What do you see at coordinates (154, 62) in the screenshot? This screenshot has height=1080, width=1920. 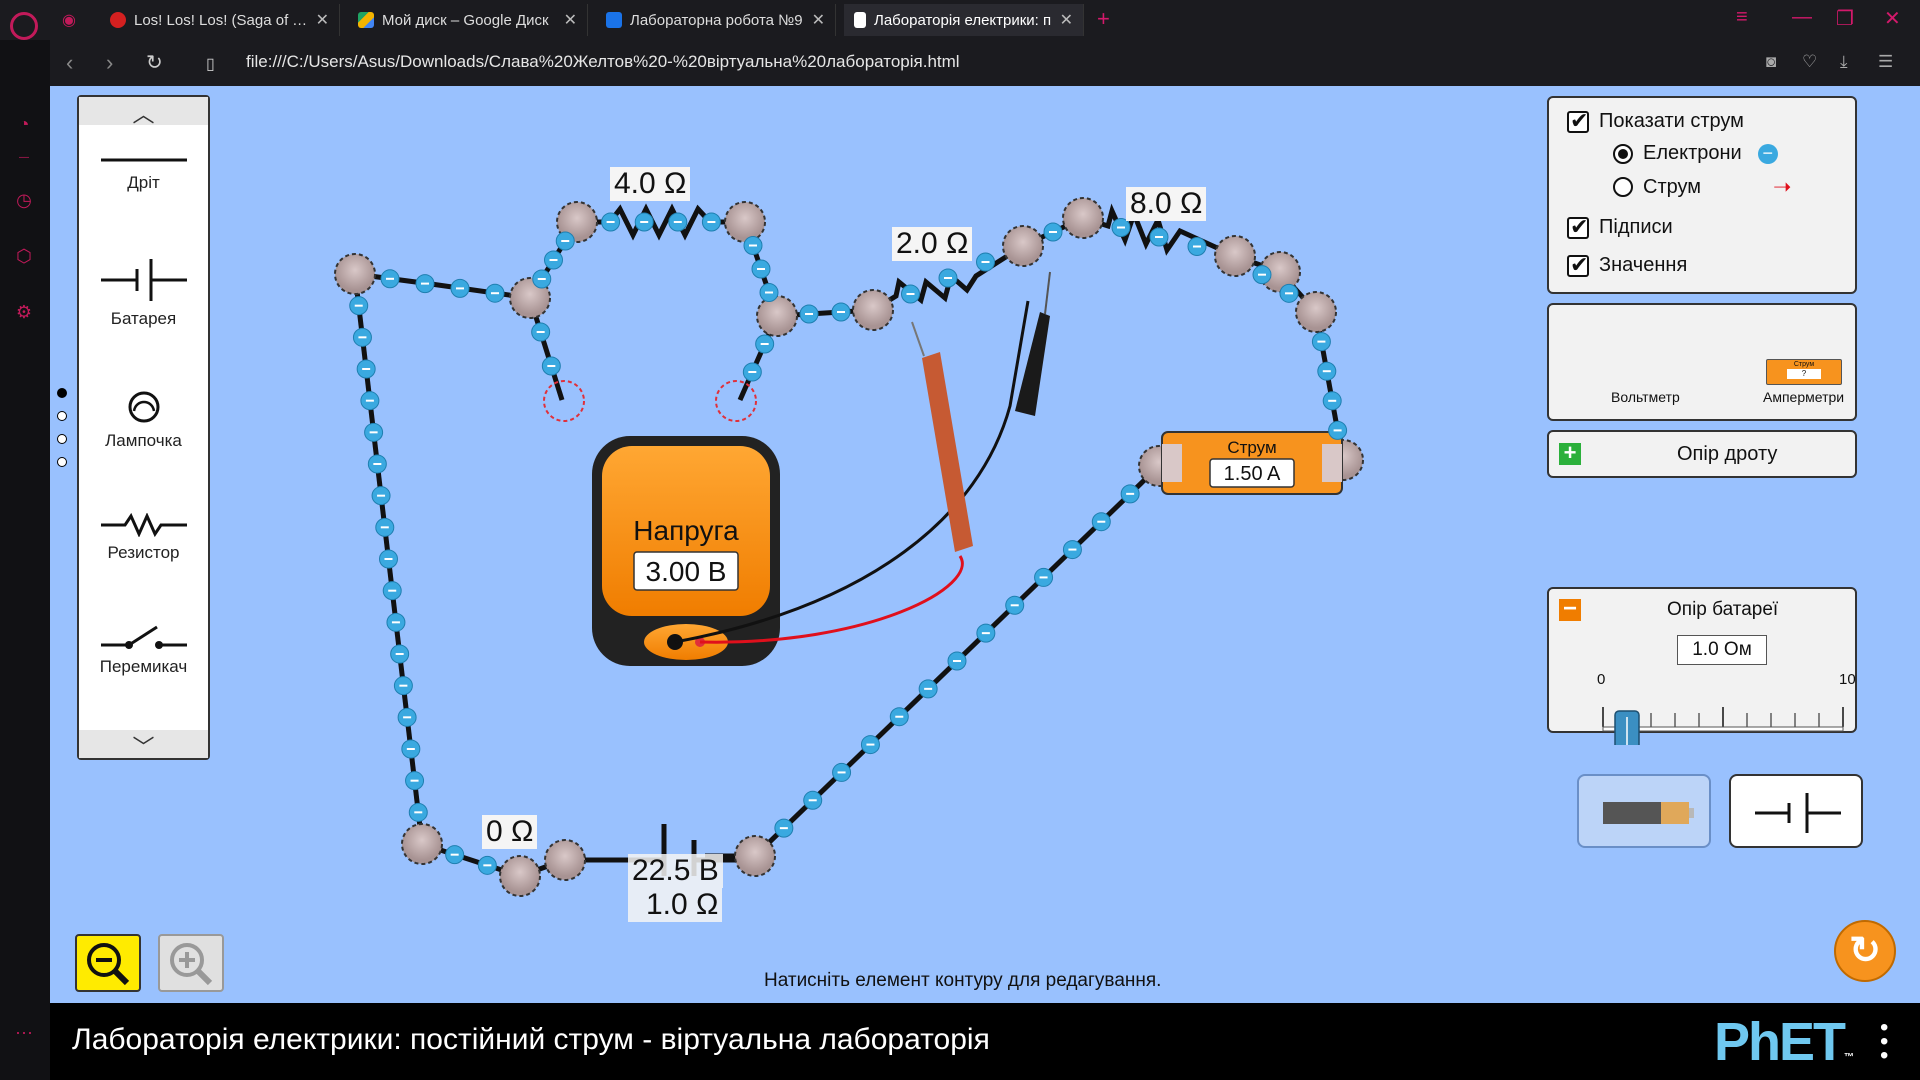 I see `reload-icon: ↻` at bounding box center [154, 62].